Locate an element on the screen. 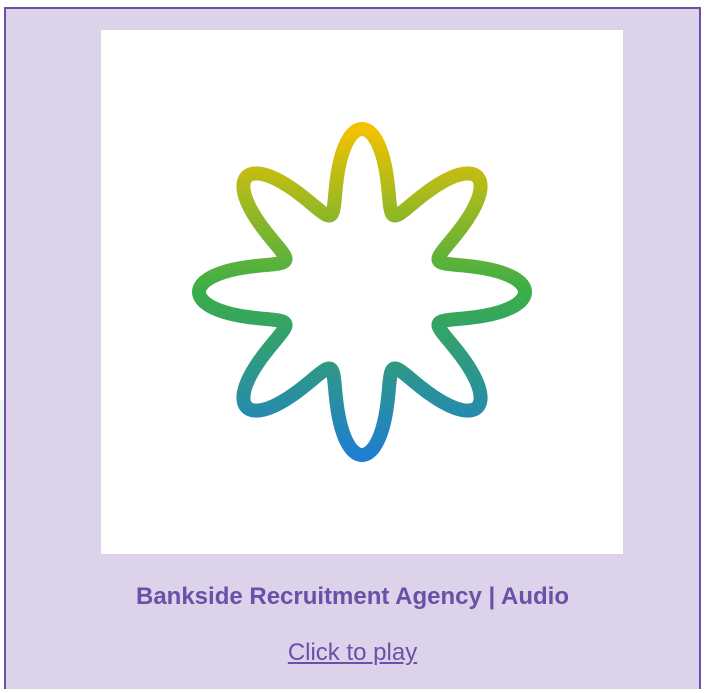  card-title: Bankside Recruitment Agency | Audio is located at coordinates (352, 596).